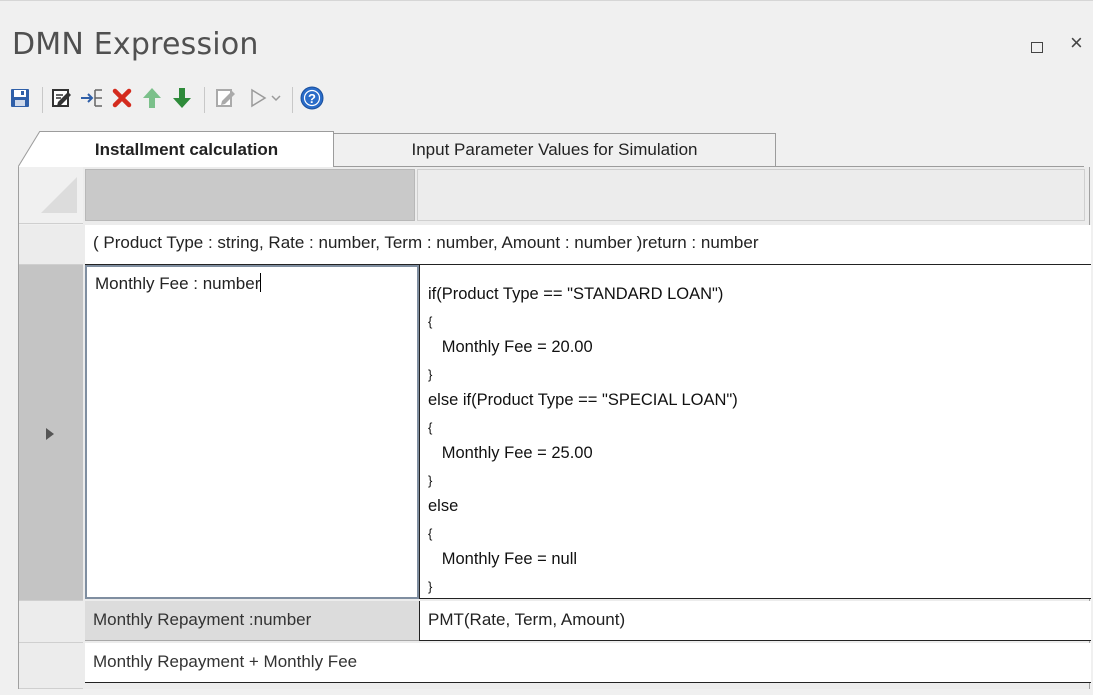 The image size is (1093, 695). What do you see at coordinates (92, 98) in the screenshot?
I see `insert-row-icon` at bounding box center [92, 98].